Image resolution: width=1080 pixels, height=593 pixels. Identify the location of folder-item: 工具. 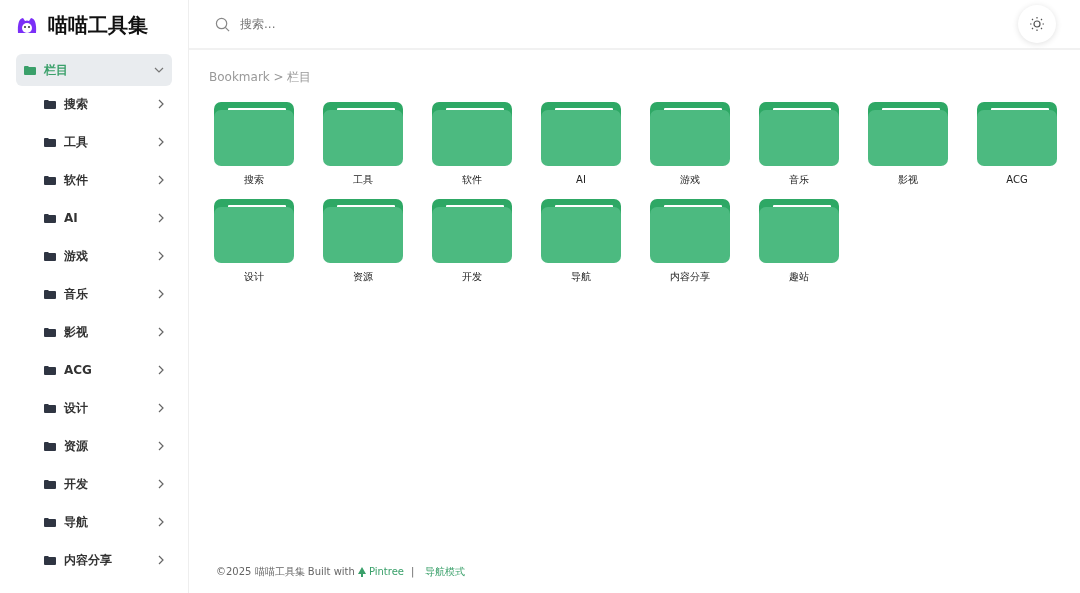
(363, 144).